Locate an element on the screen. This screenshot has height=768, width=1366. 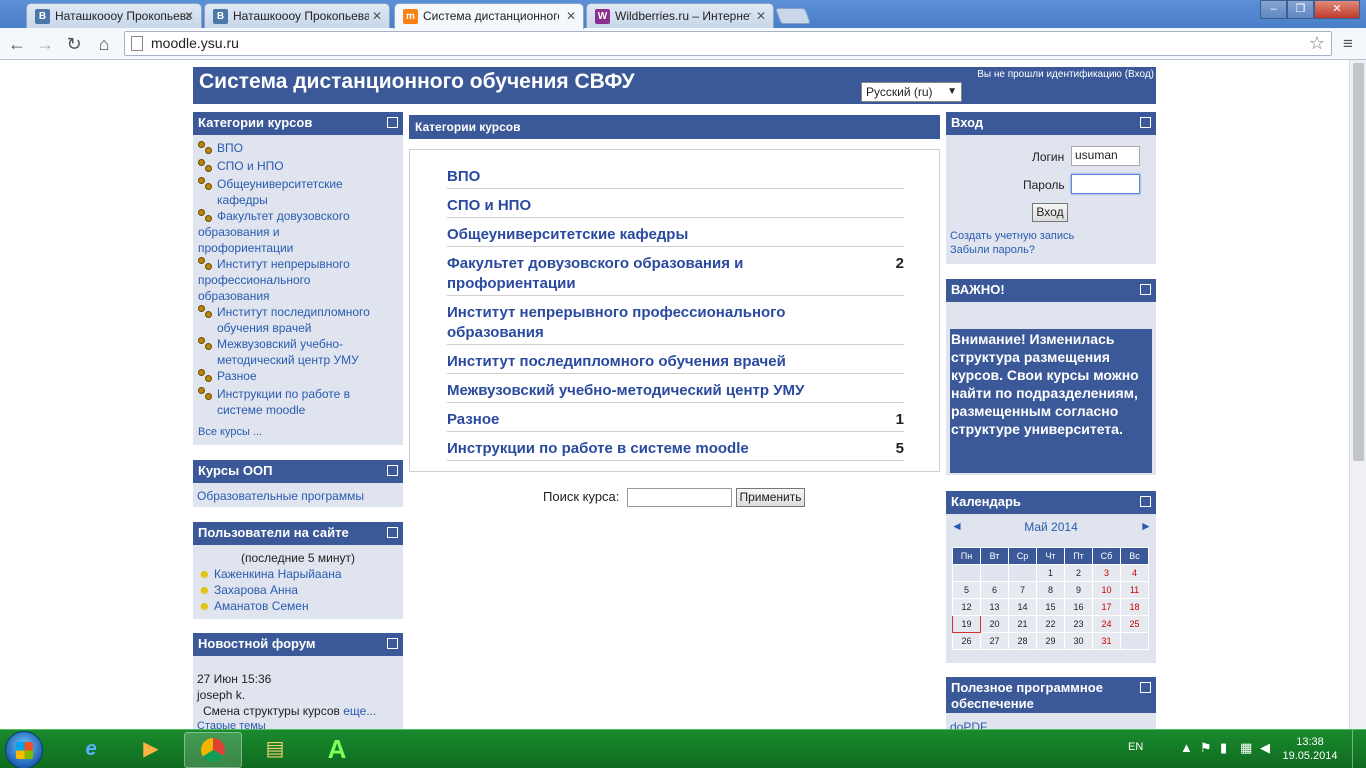
flag-icon: ⚑ is located at coordinates (1206, 748).